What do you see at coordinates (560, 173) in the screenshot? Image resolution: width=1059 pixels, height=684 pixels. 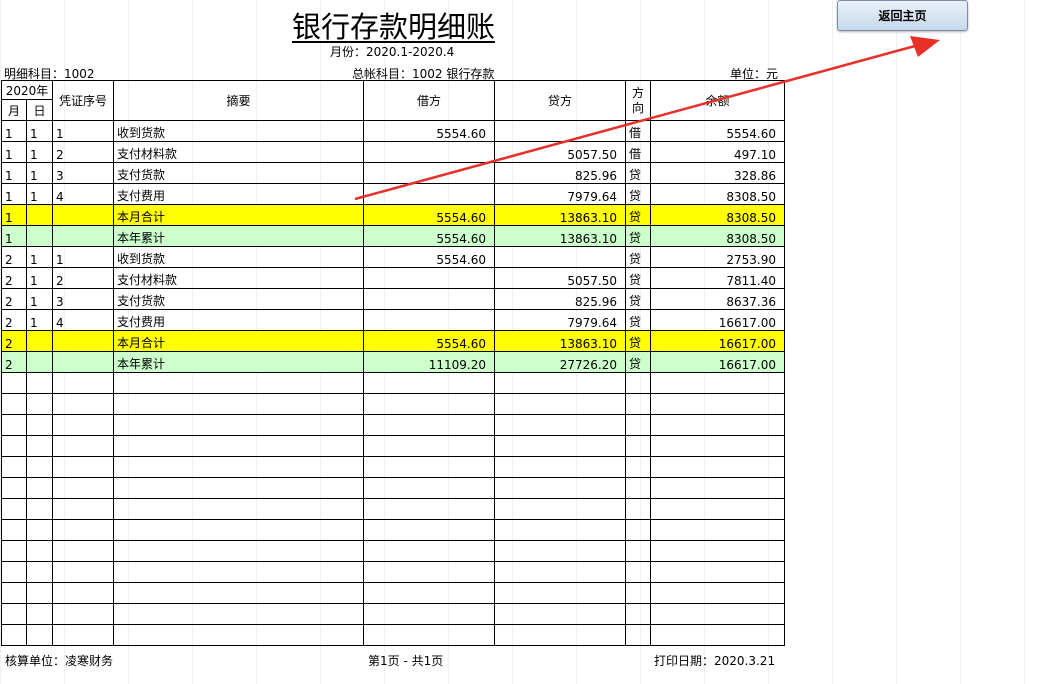 I see `cell-credit: 825.96` at bounding box center [560, 173].